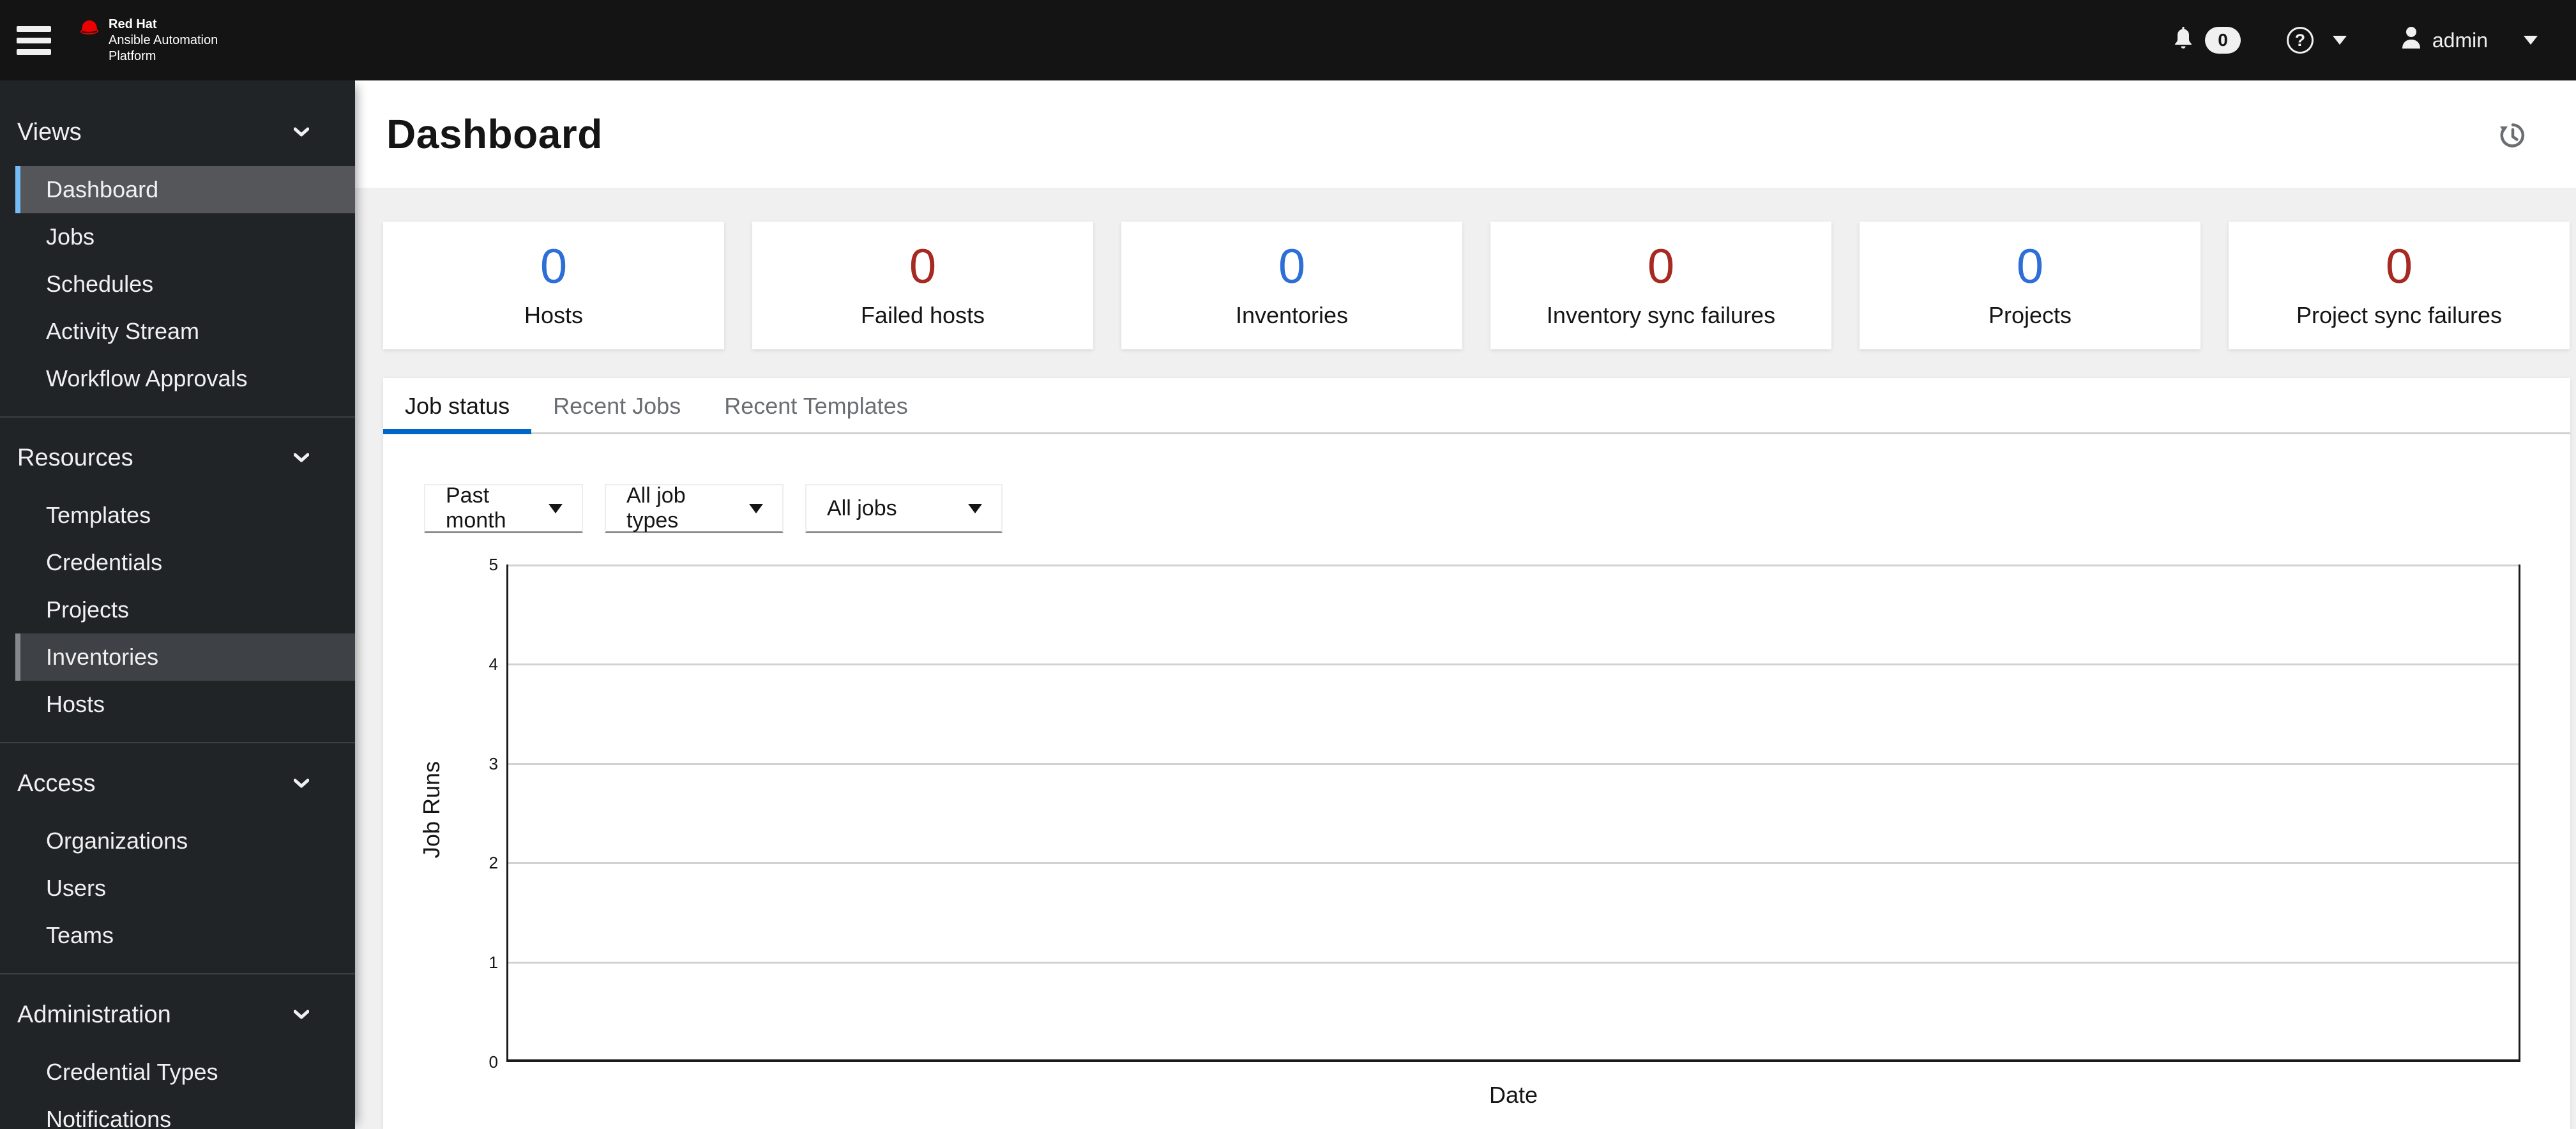  Describe the element at coordinates (2411, 40) in the screenshot. I see `user-icon` at that location.